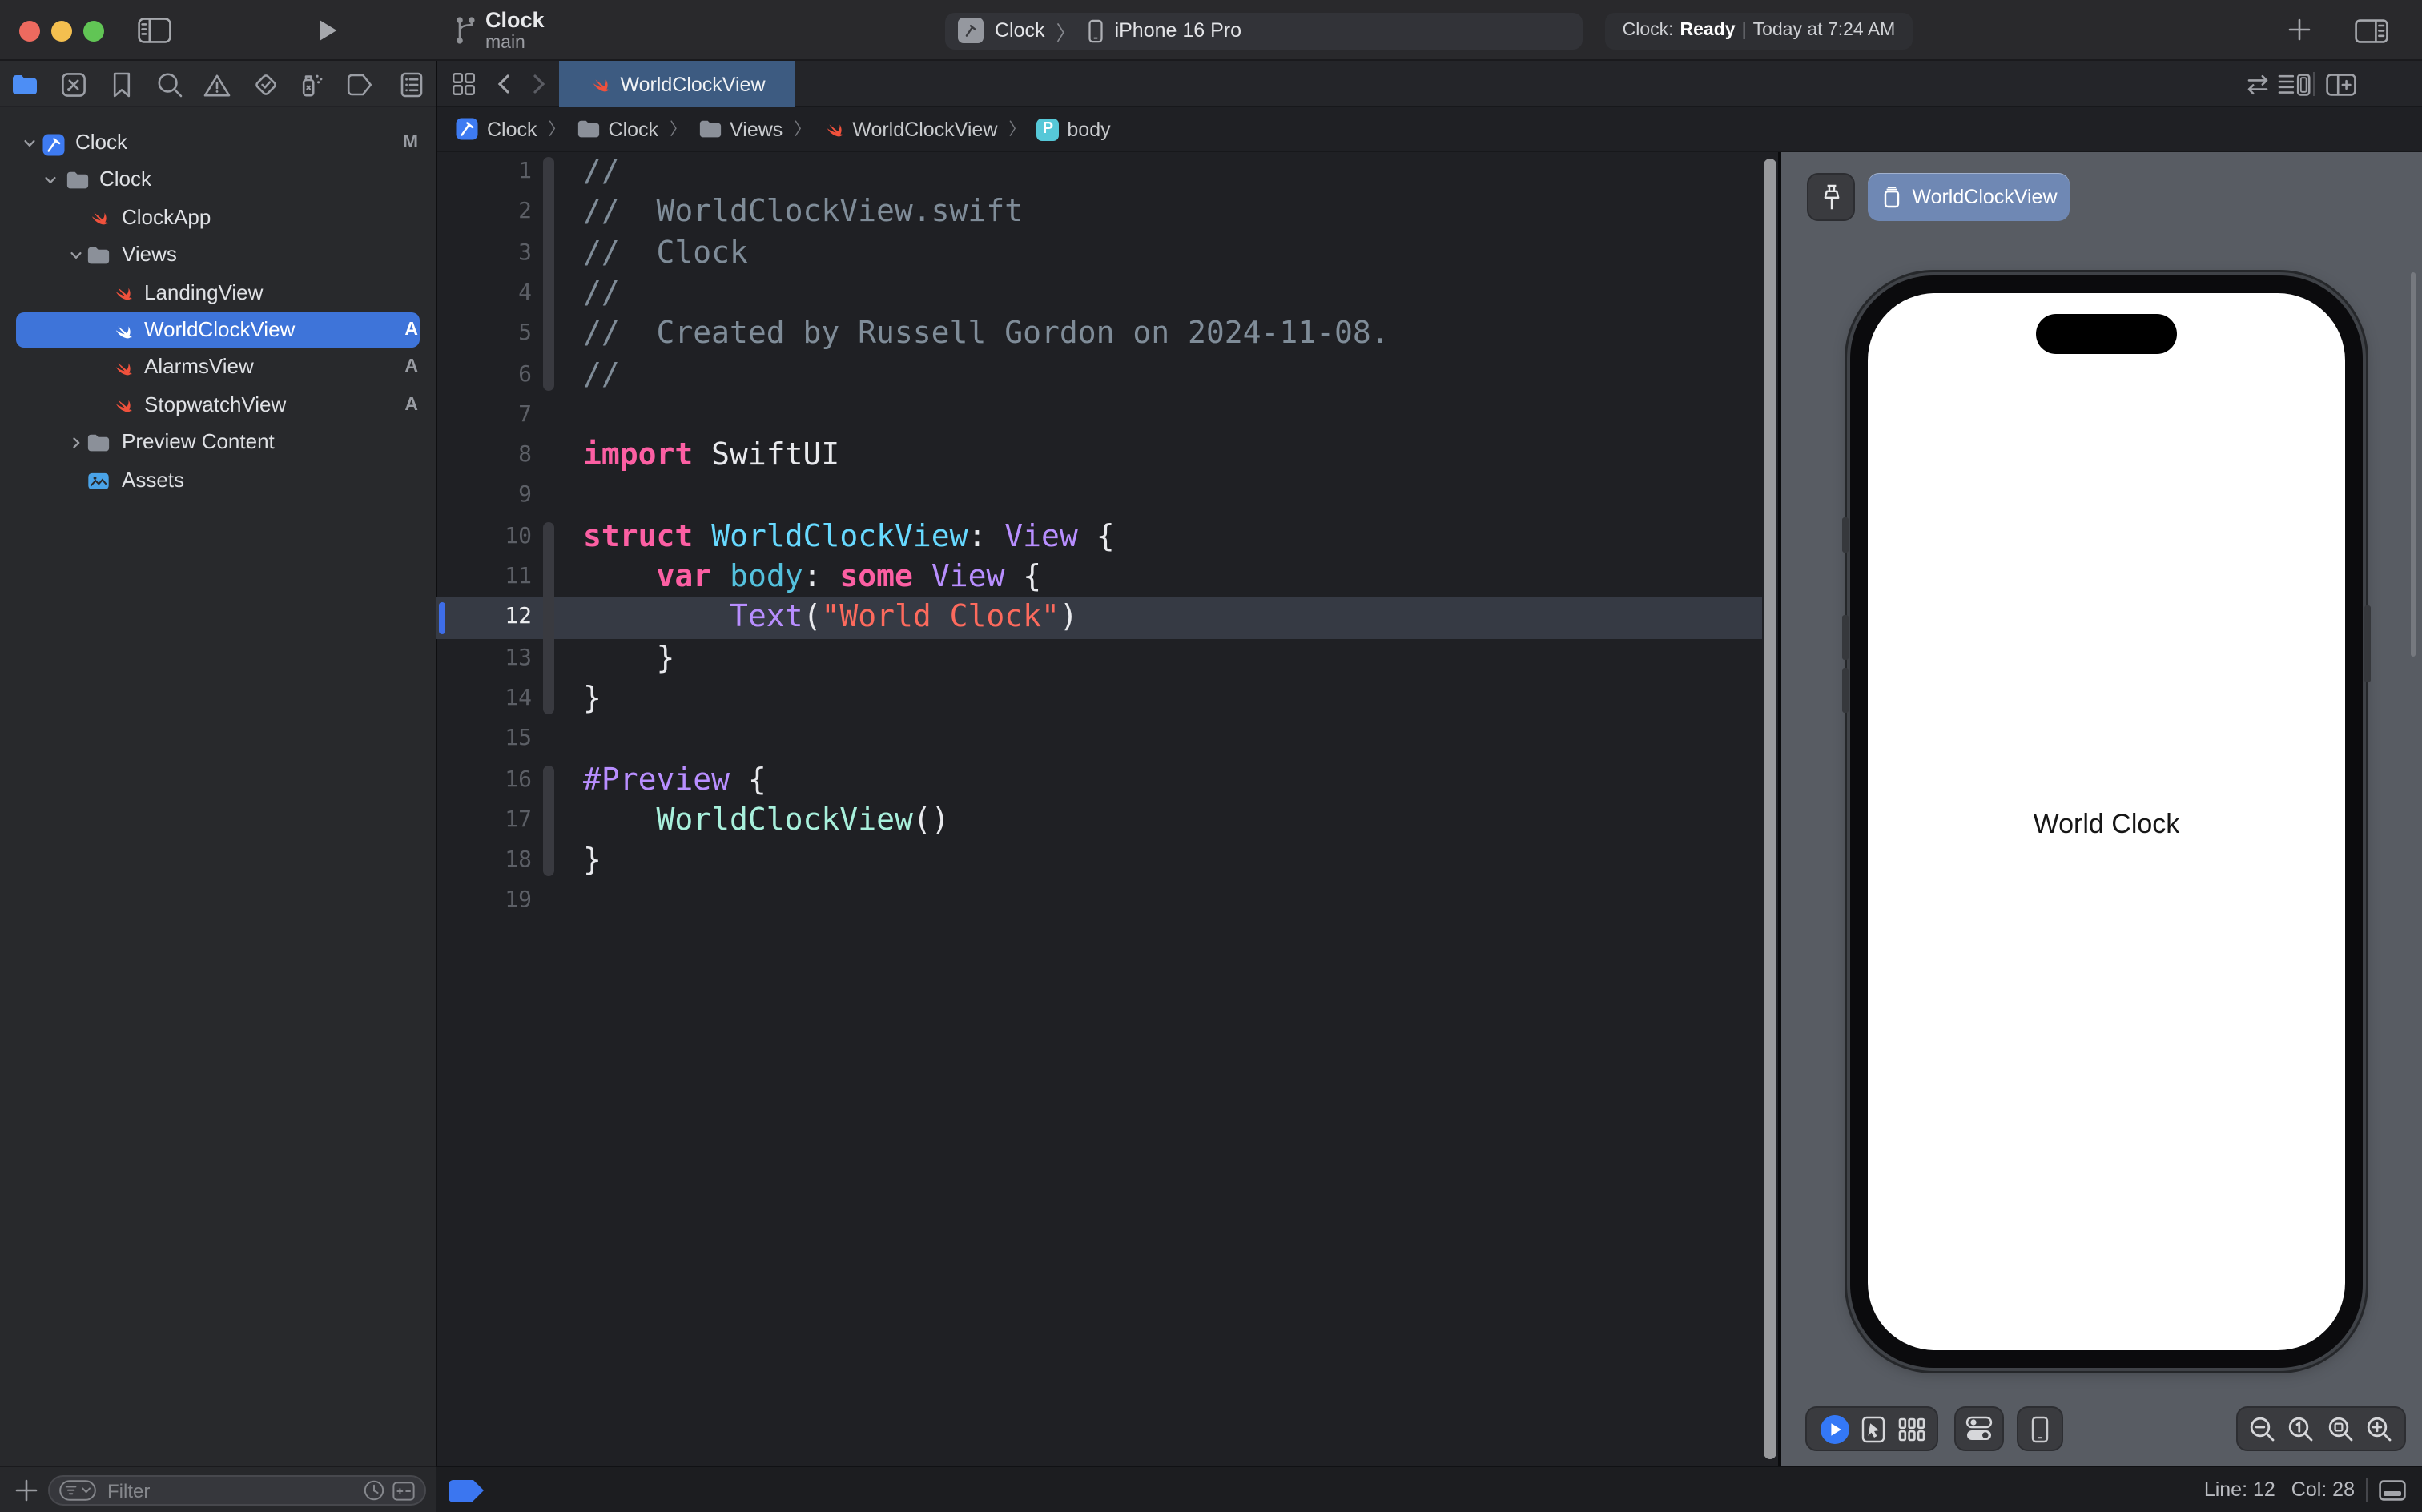 The width and height of the screenshot is (2422, 1512). Describe the element at coordinates (61, 30) in the screenshot. I see `minimize-window-button` at that location.